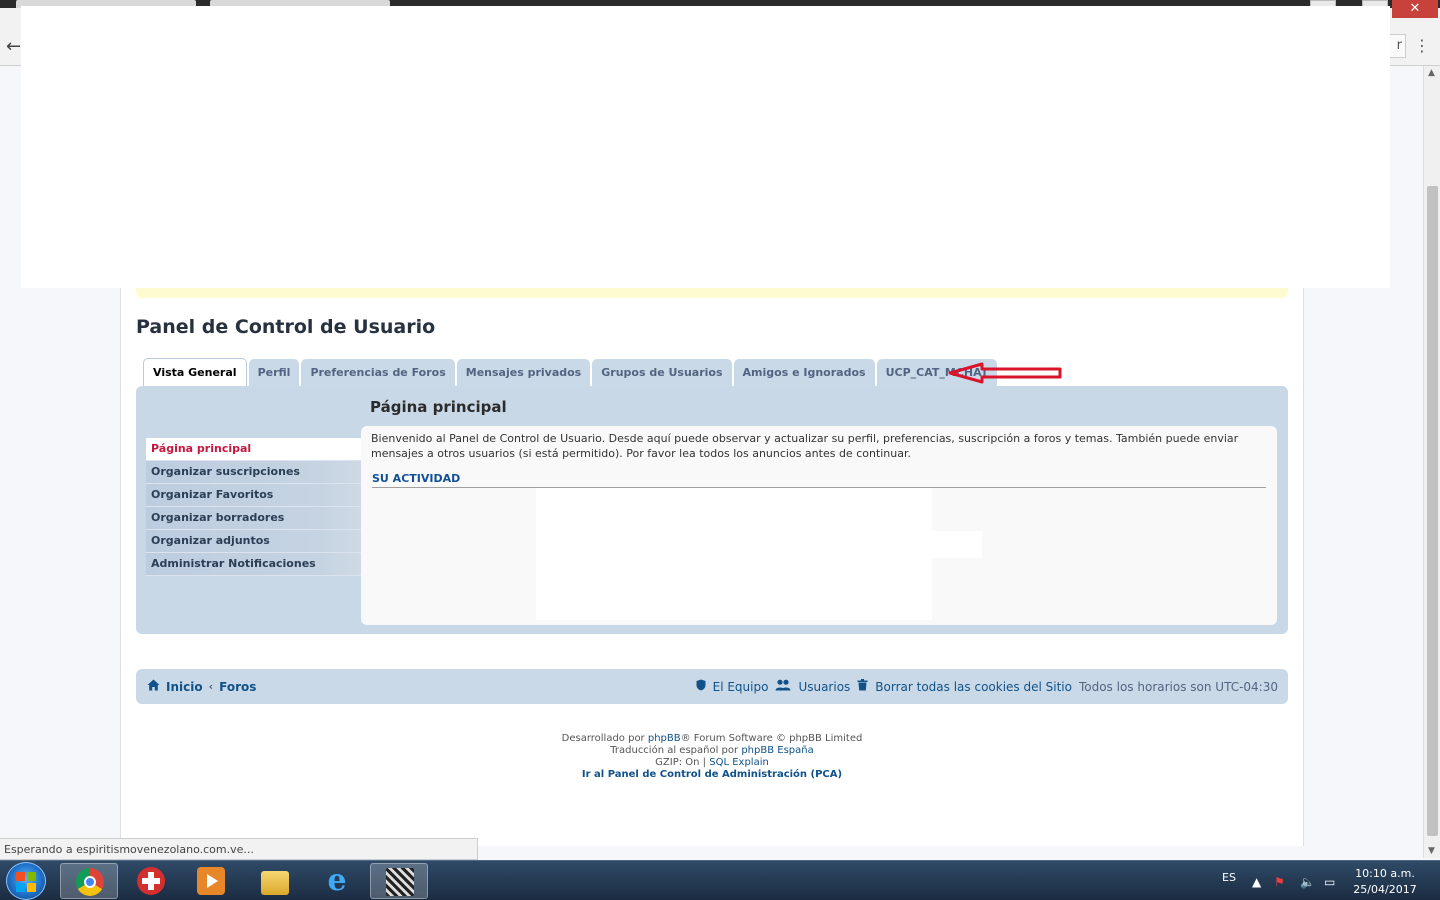 The image size is (1440, 900). Describe the element at coordinates (819, 480) in the screenshot. I see `activity-heading: SU ACTIVIDAD` at that location.